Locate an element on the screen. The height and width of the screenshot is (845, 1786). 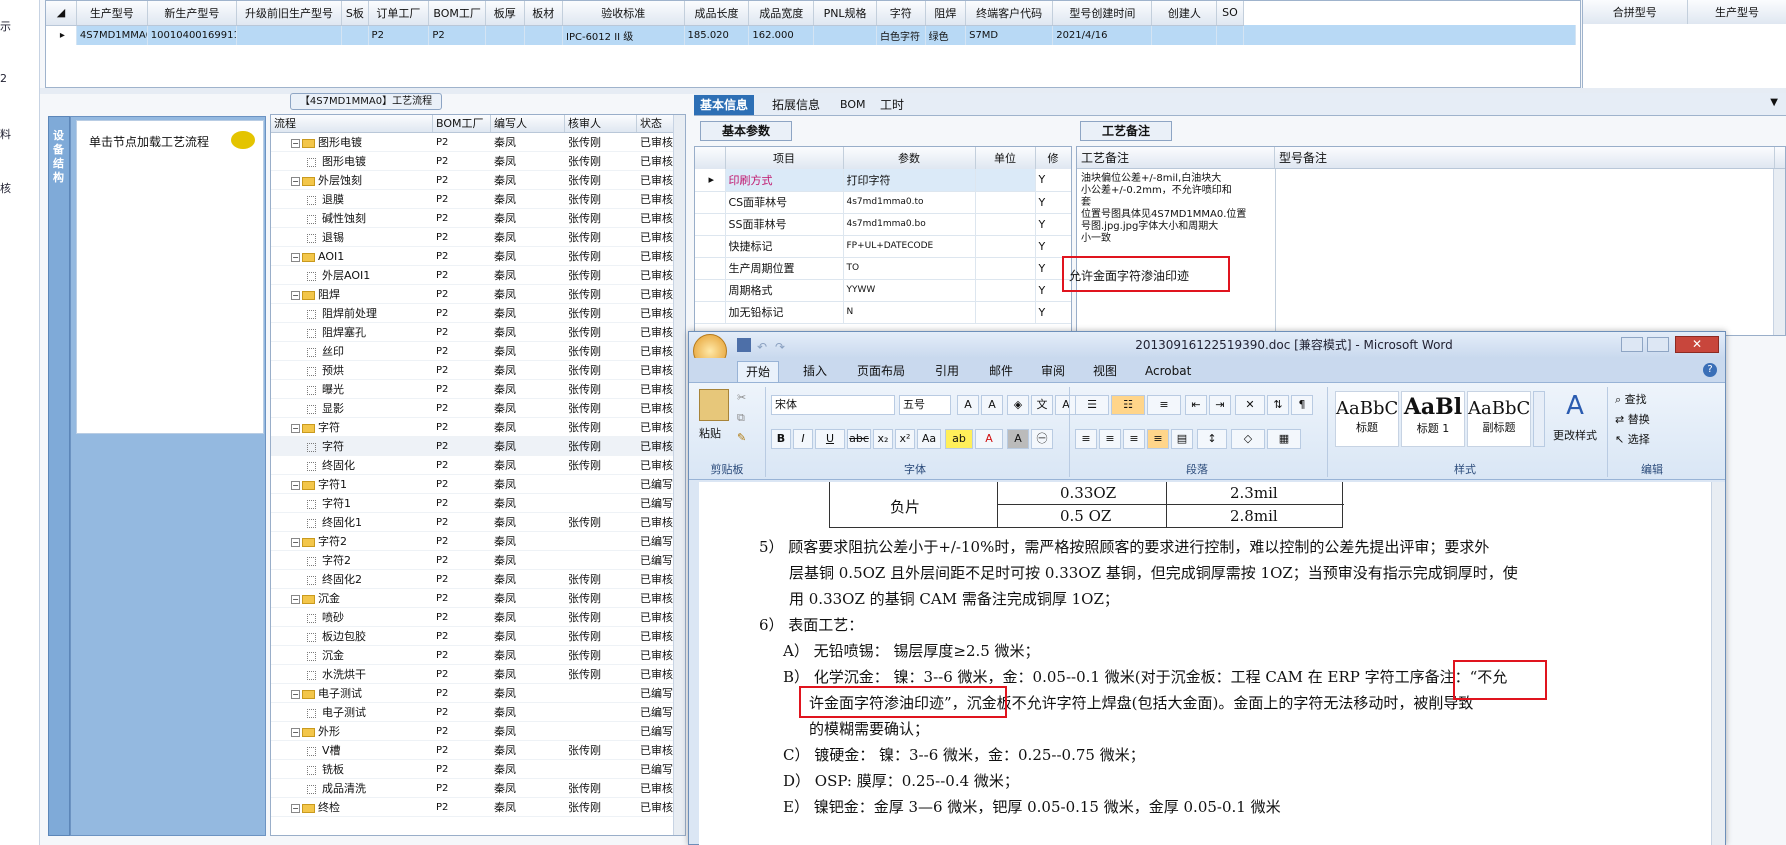
paste-label: 粘贴 is located at coordinates (710, 433).